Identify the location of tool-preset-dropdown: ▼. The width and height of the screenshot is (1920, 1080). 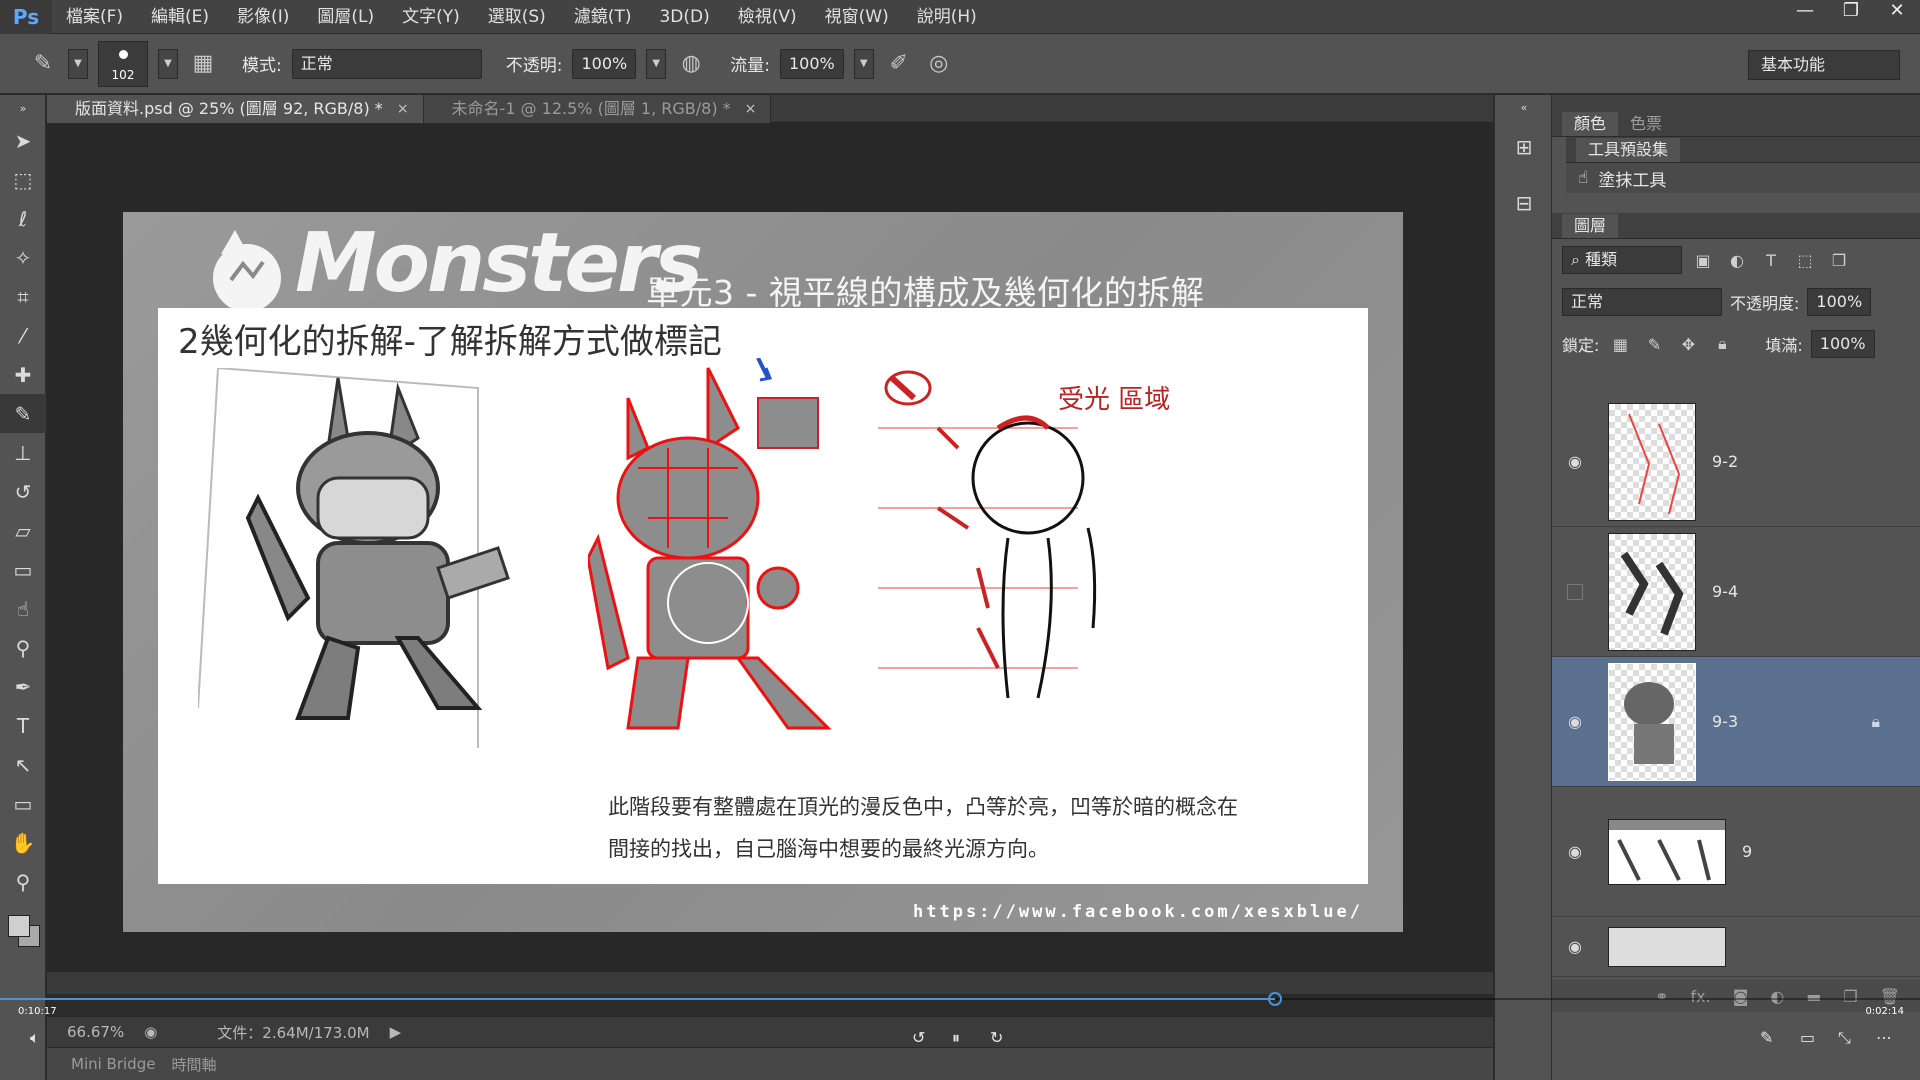
(78, 63).